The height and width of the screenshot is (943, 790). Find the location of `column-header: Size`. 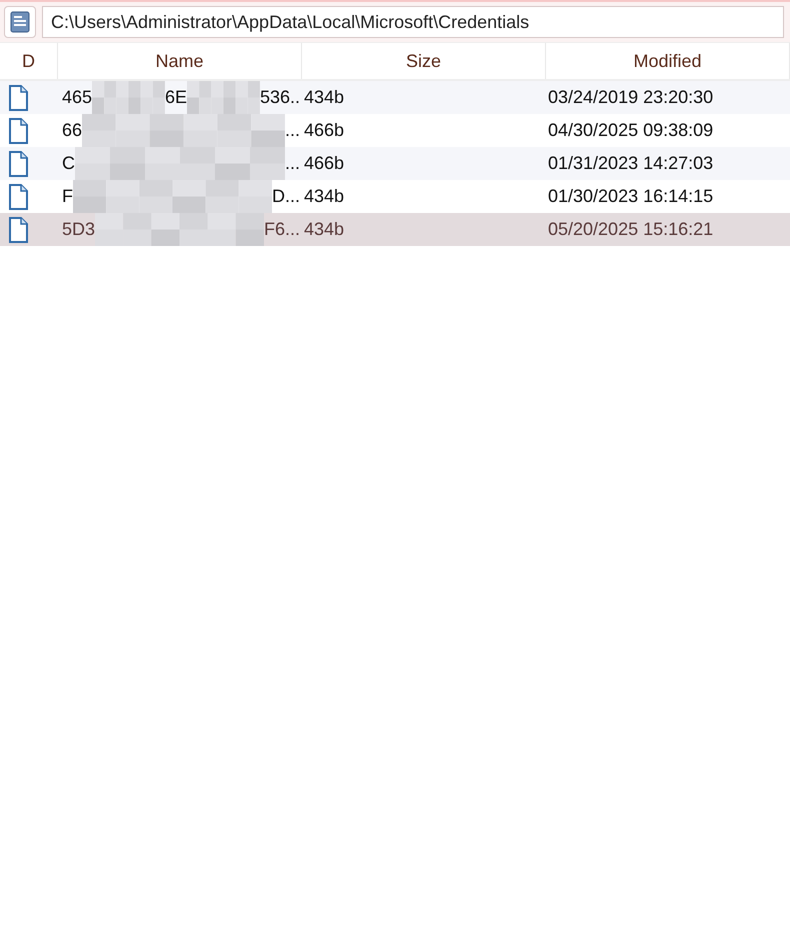

column-header: Size is located at coordinates (424, 61).